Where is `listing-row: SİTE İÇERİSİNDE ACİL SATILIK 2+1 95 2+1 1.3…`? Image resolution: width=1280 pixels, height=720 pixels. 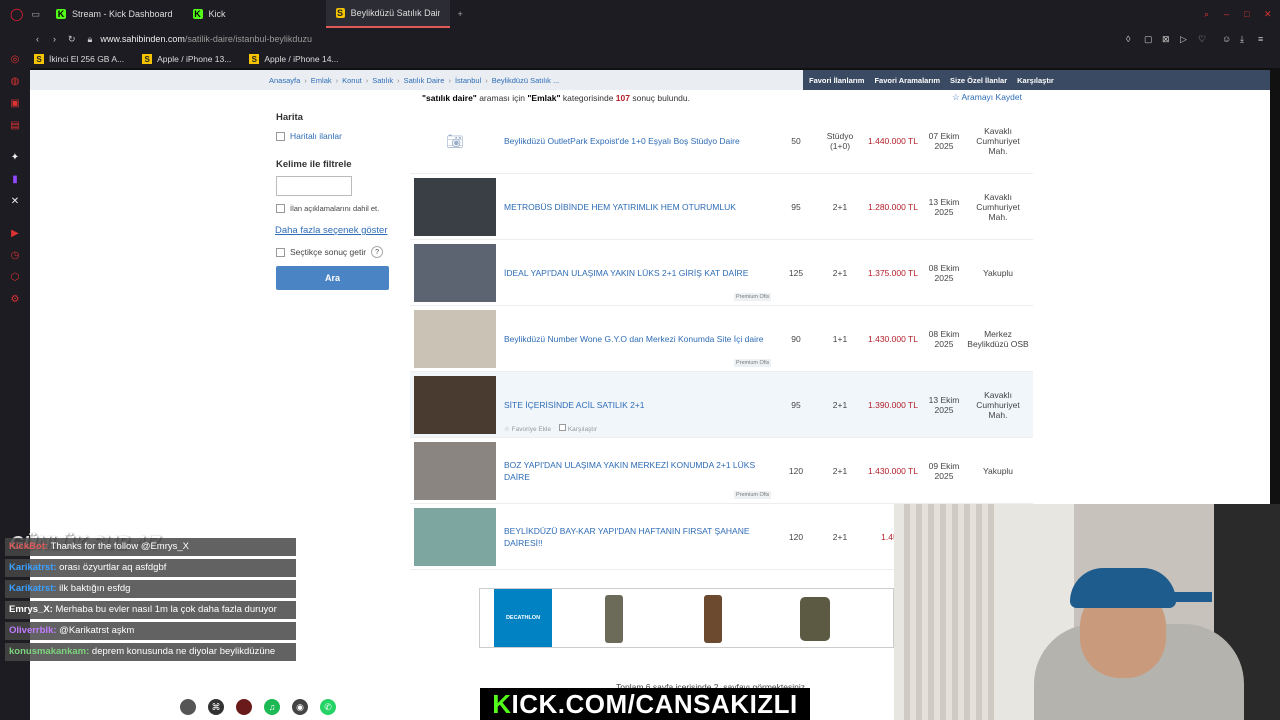 listing-row: SİTE İÇERİSİNDE ACİL SATILIK 2+1 95 2+1 1.3… is located at coordinates (721, 405).